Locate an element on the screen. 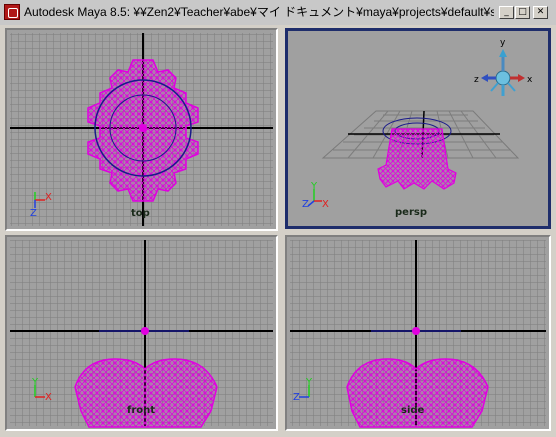 The image size is (556, 437). viewport-label-top: top is located at coordinates (140, 213).